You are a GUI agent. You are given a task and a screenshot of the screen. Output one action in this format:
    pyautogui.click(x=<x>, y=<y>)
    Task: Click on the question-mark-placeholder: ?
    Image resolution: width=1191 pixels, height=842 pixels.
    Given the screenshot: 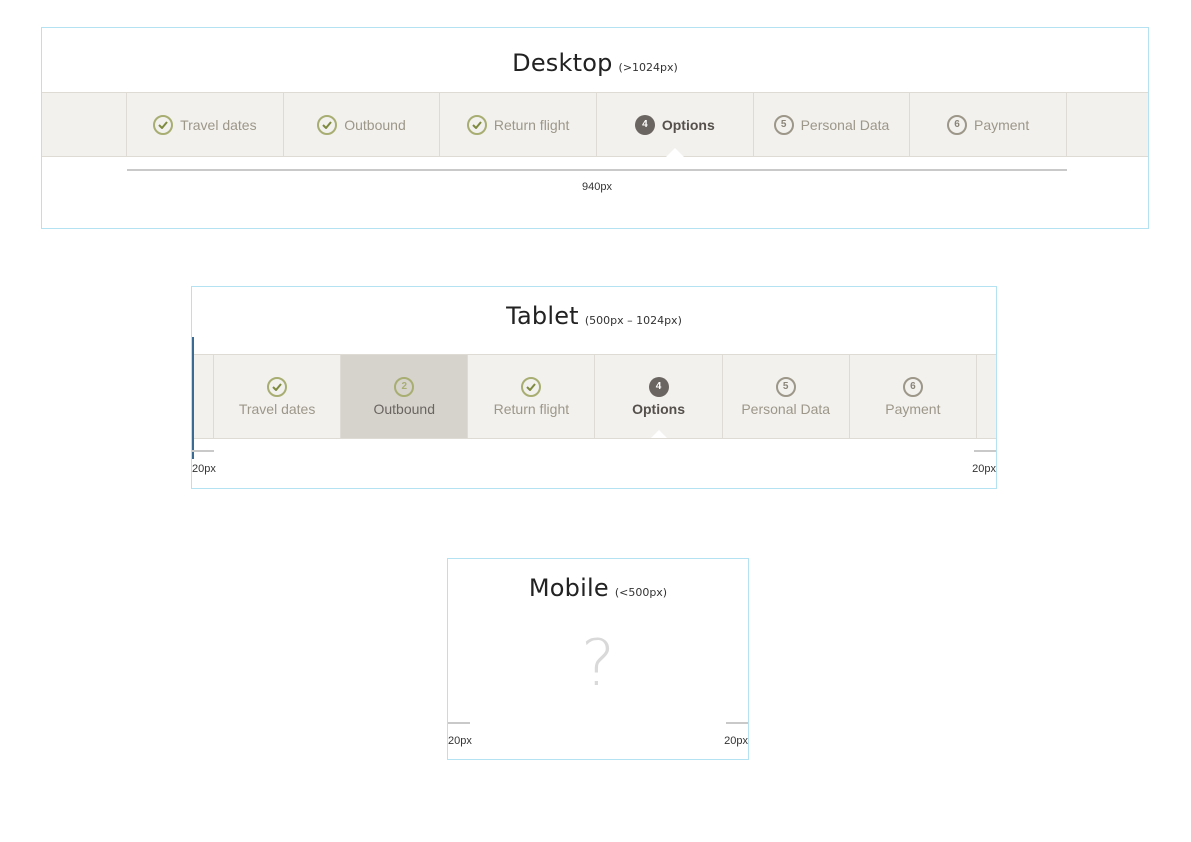 What is the action you would take?
    pyautogui.click(x=598, y=664)
    